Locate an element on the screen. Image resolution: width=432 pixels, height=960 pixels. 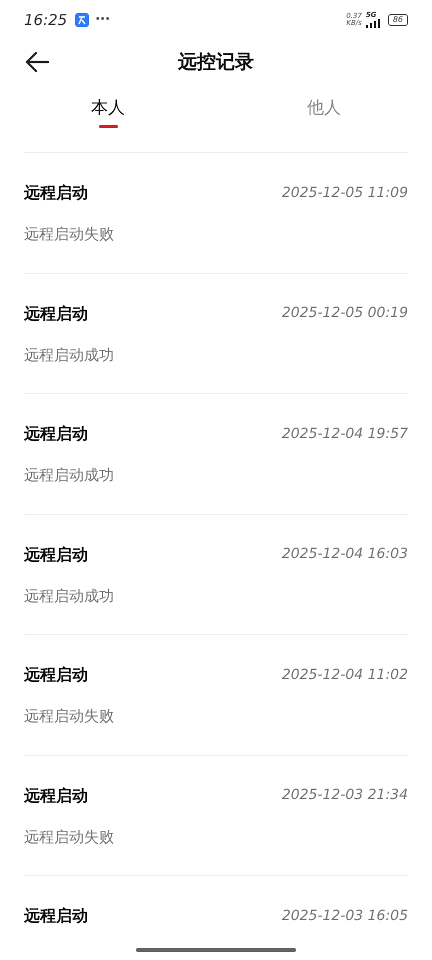
tab: 他人 is located at coordinates (324, 118).